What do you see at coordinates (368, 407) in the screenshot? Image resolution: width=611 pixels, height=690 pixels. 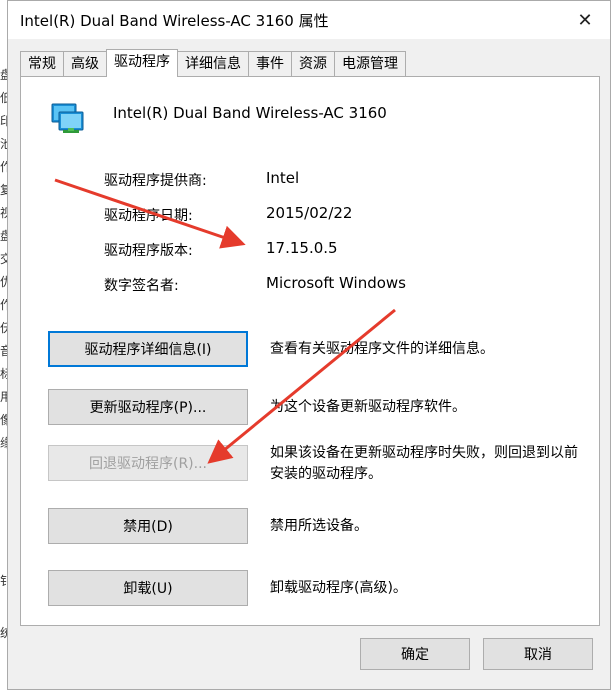 I see `update-driver-description: 为这个设备更新驱动程序软件。` at bounding box center [368, 407].